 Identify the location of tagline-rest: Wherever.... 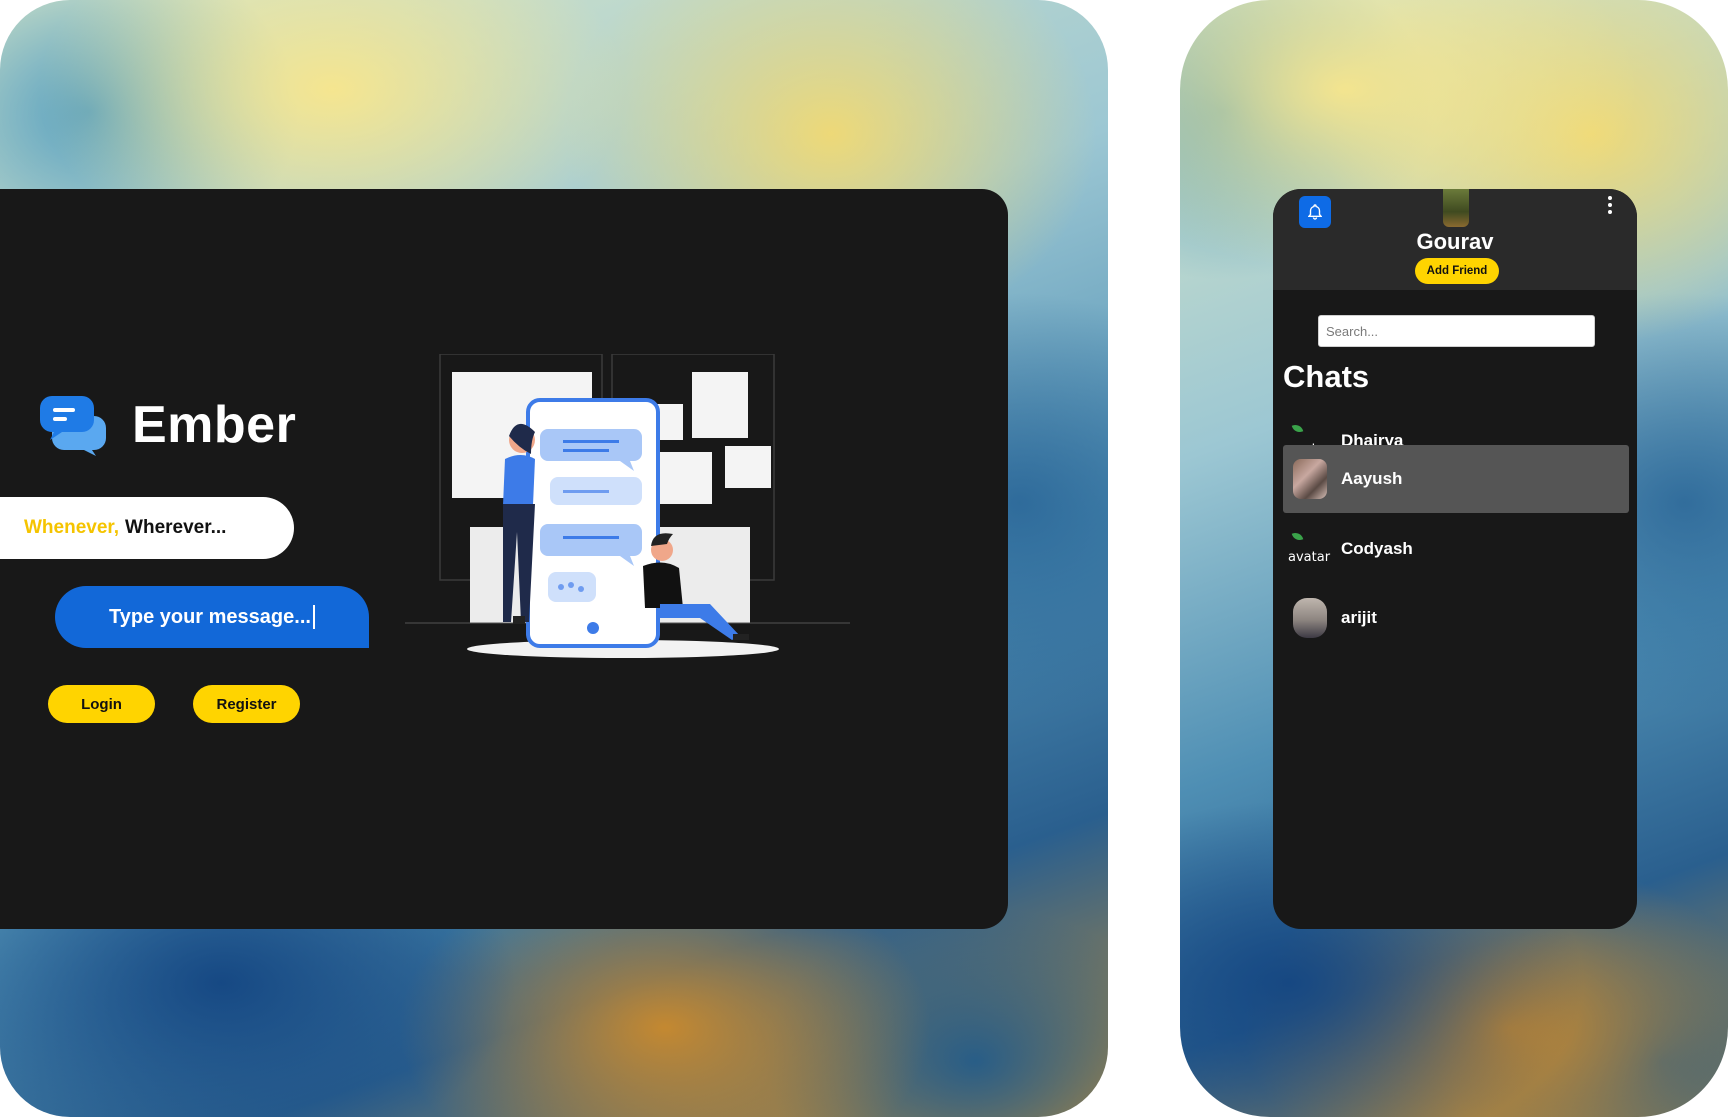
(176, 527).